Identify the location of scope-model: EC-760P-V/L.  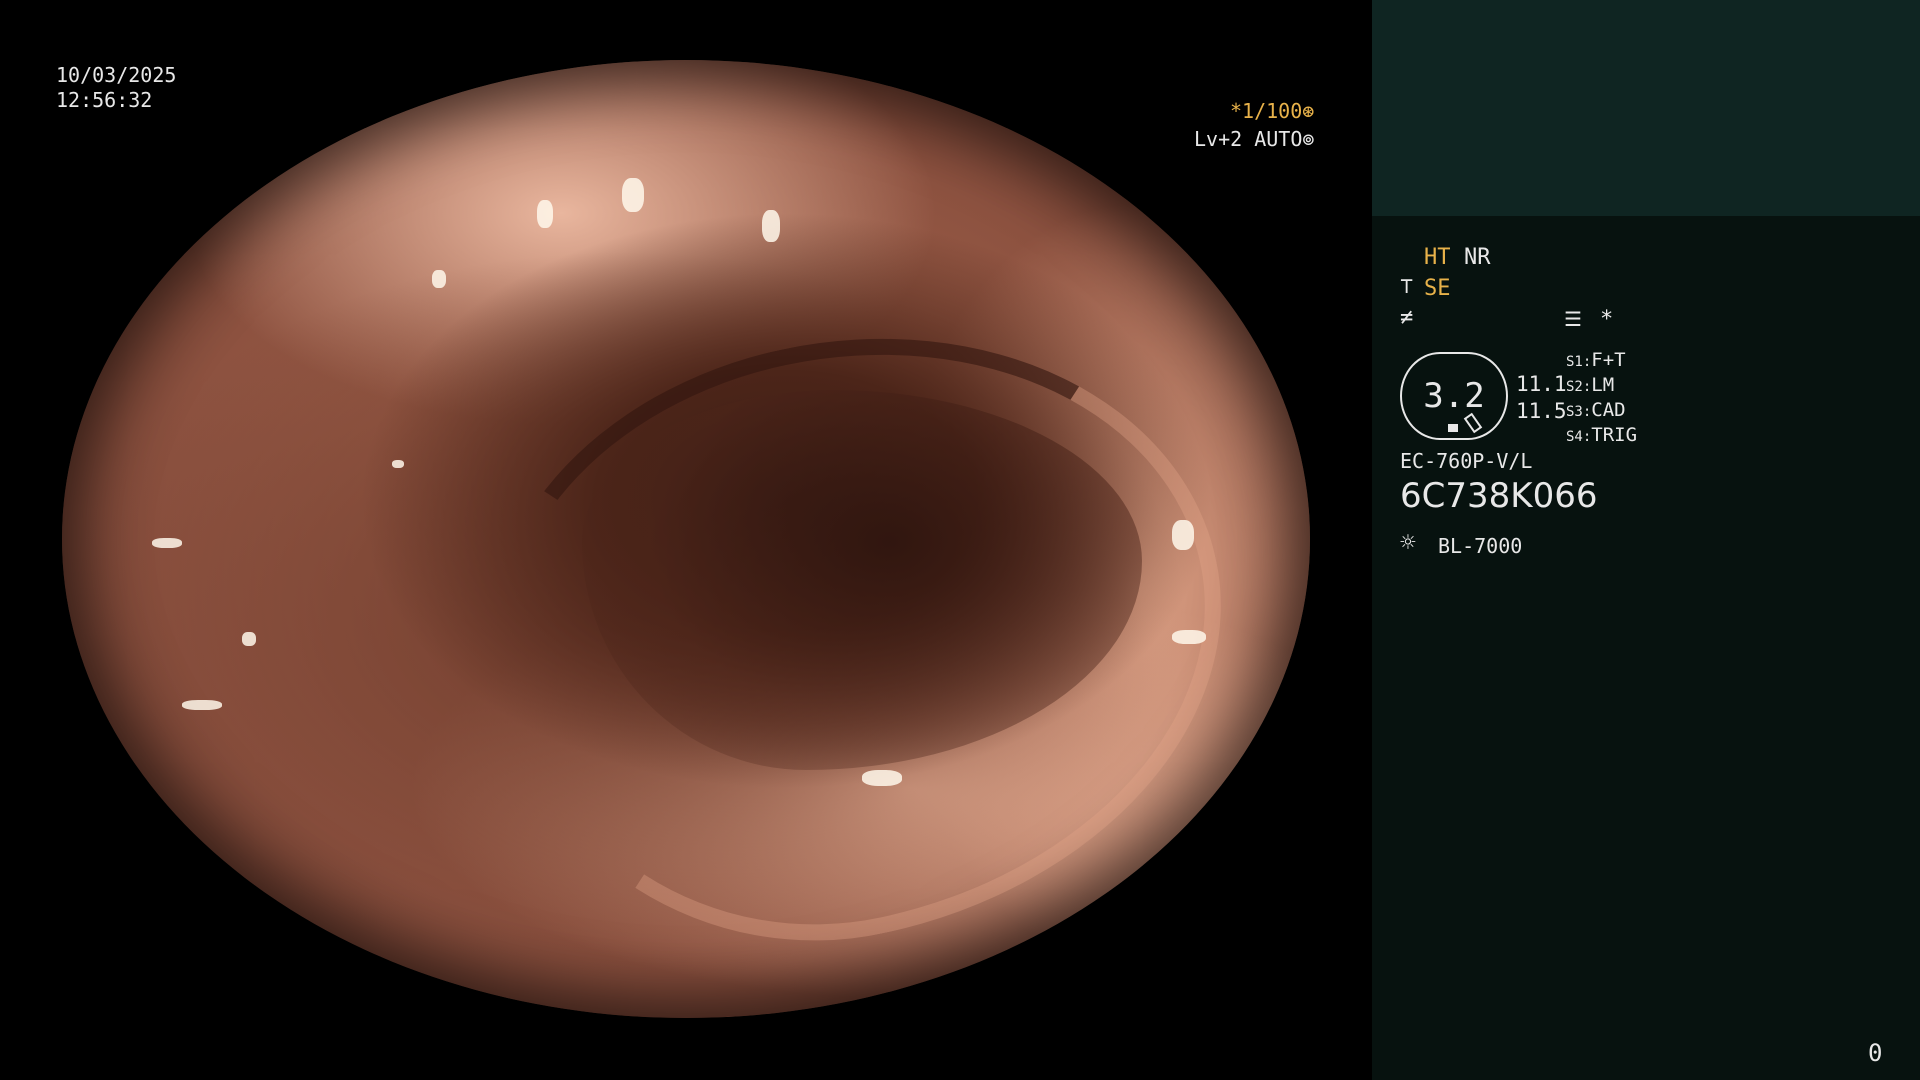
(1466, 461).